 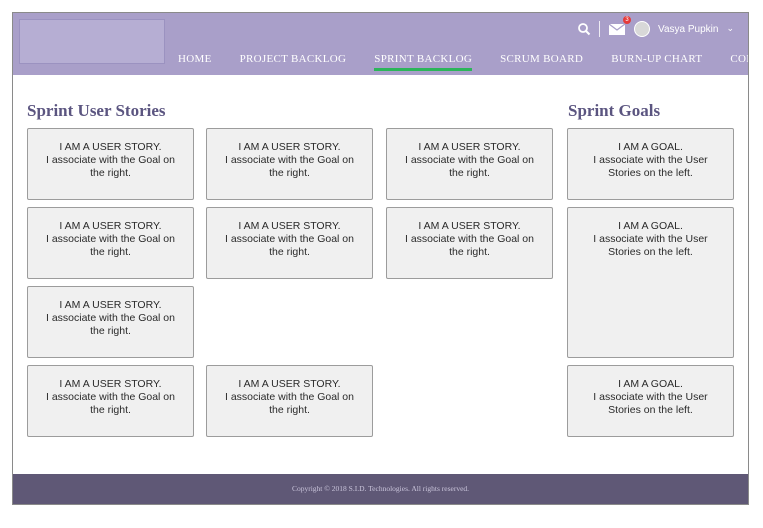 I want to click on nav-sprint-backlog: SPRINT BACKLOG, so click(x=423, y=62).